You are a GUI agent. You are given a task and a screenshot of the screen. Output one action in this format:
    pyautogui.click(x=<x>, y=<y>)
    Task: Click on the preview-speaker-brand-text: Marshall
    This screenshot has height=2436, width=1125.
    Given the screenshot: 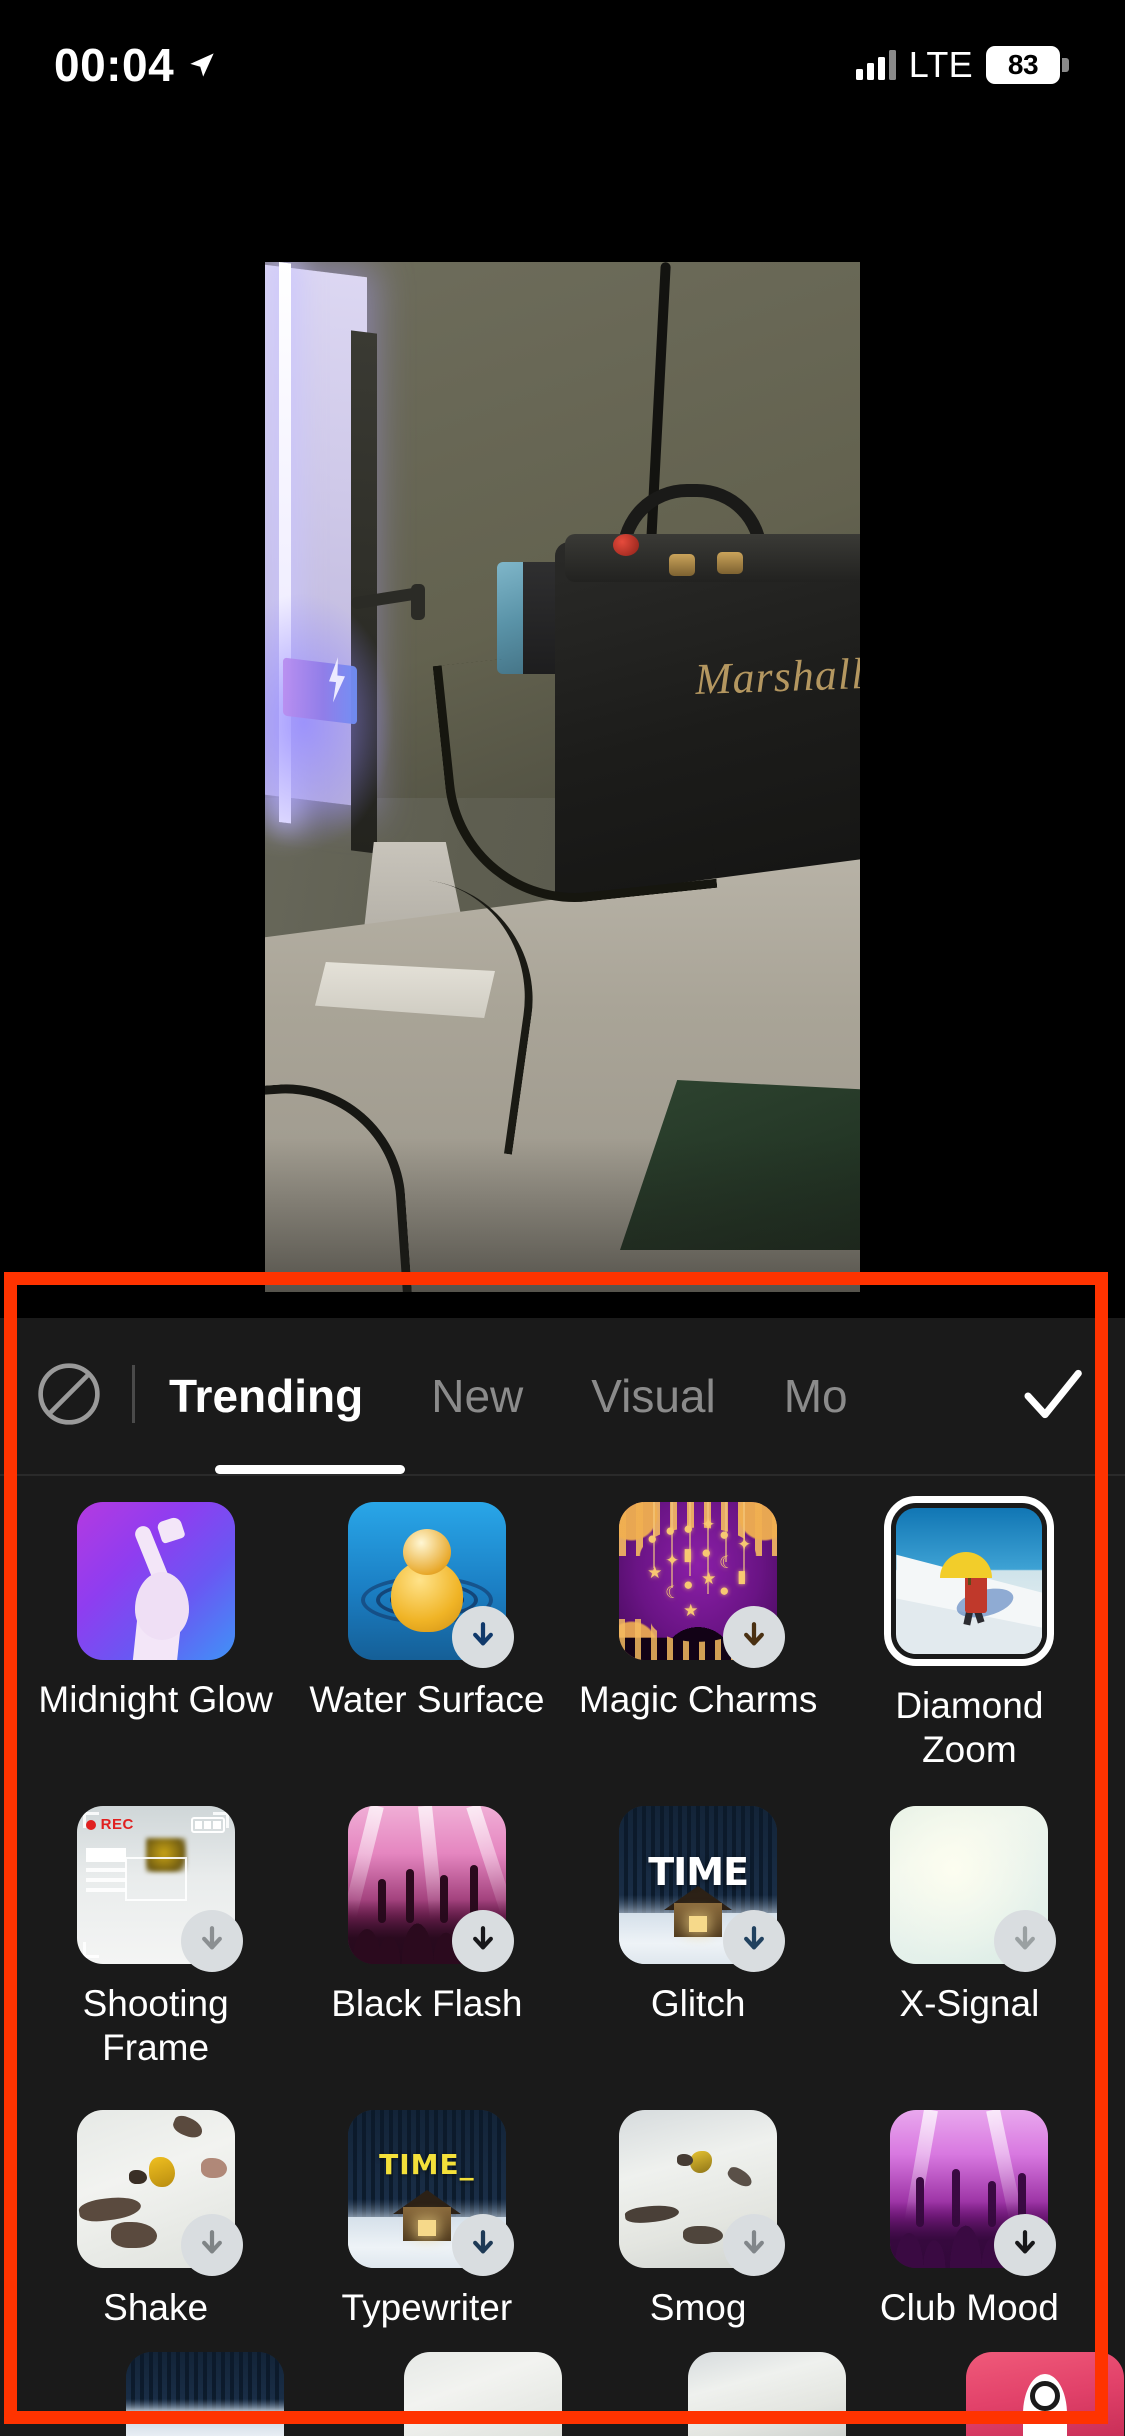 What is the action you would take?
    pyautogui.click(x=777, y=677)
    